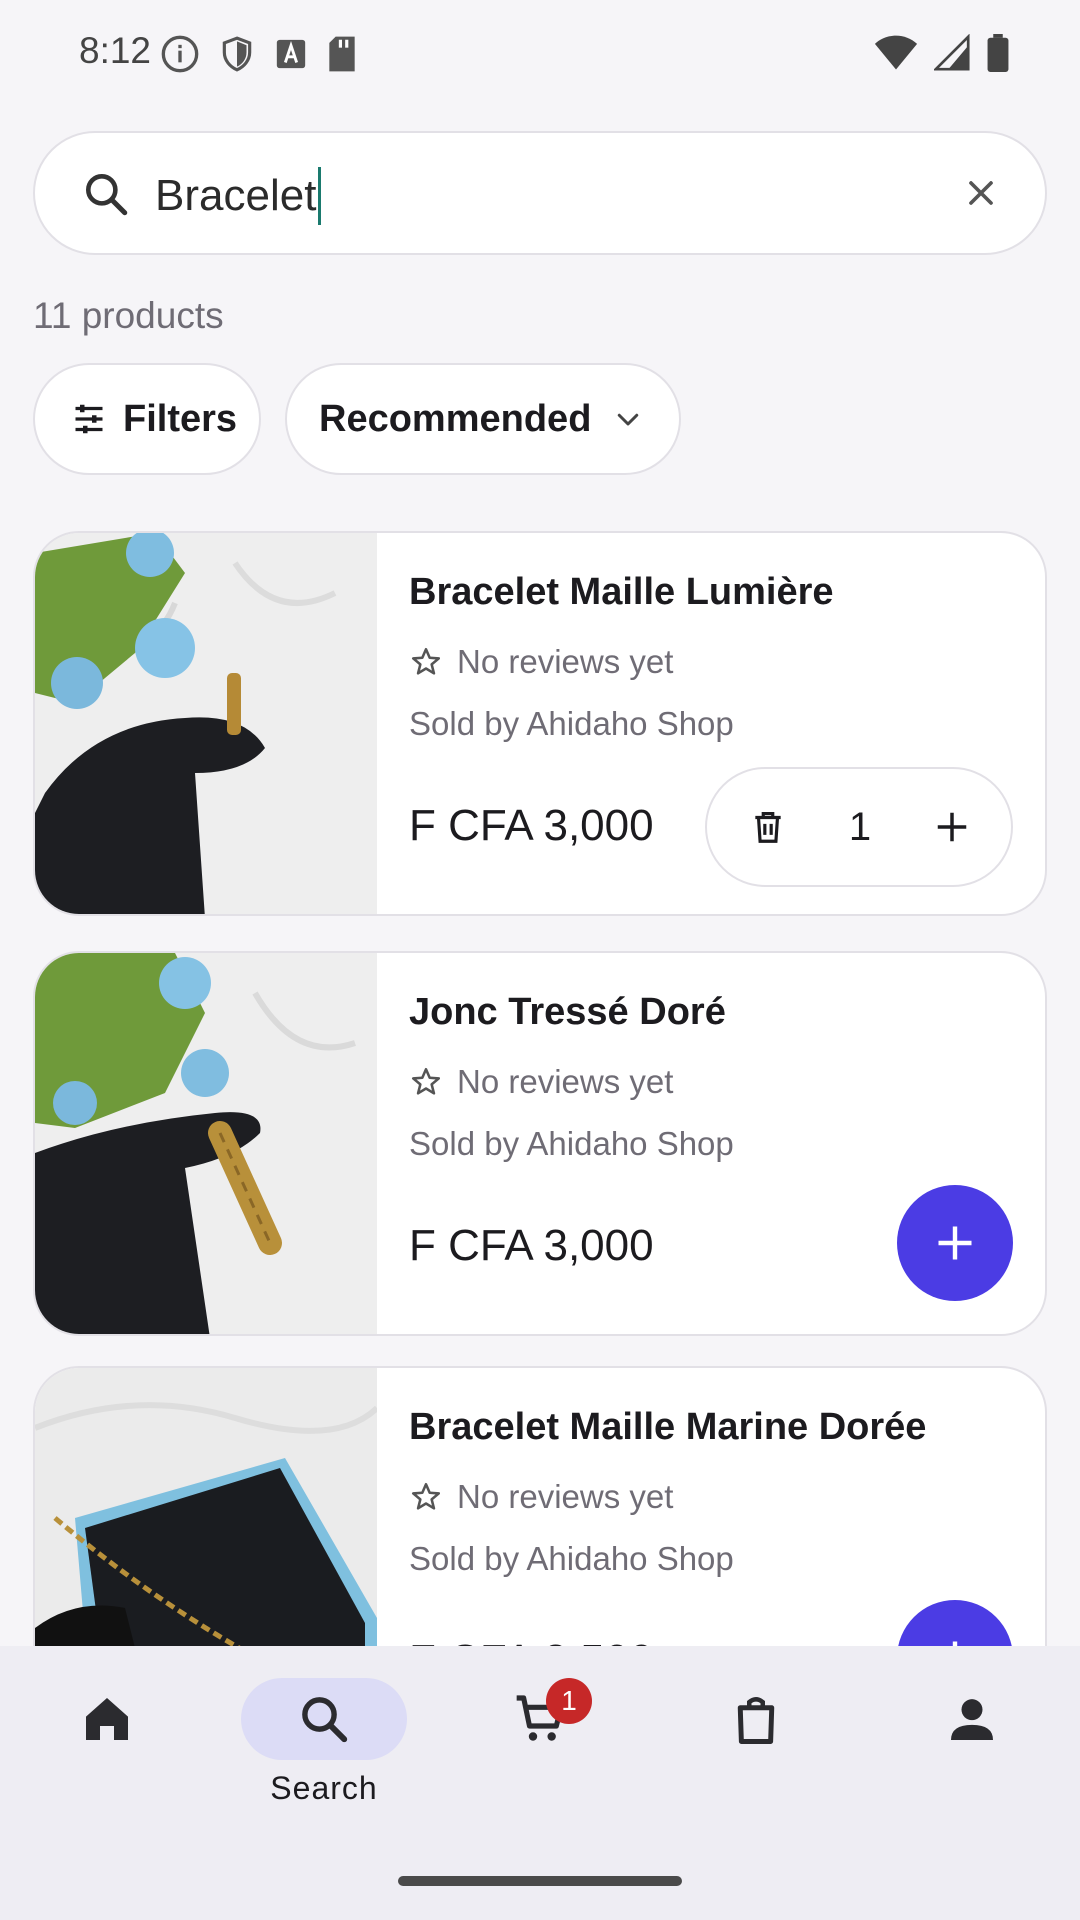 This screenshot has width=1080, height=1920. What do you see at coordinates (531, 1641) in the screenshot?
I see `product-price: F CFA 3,500` at bounding box center [531, 1641].